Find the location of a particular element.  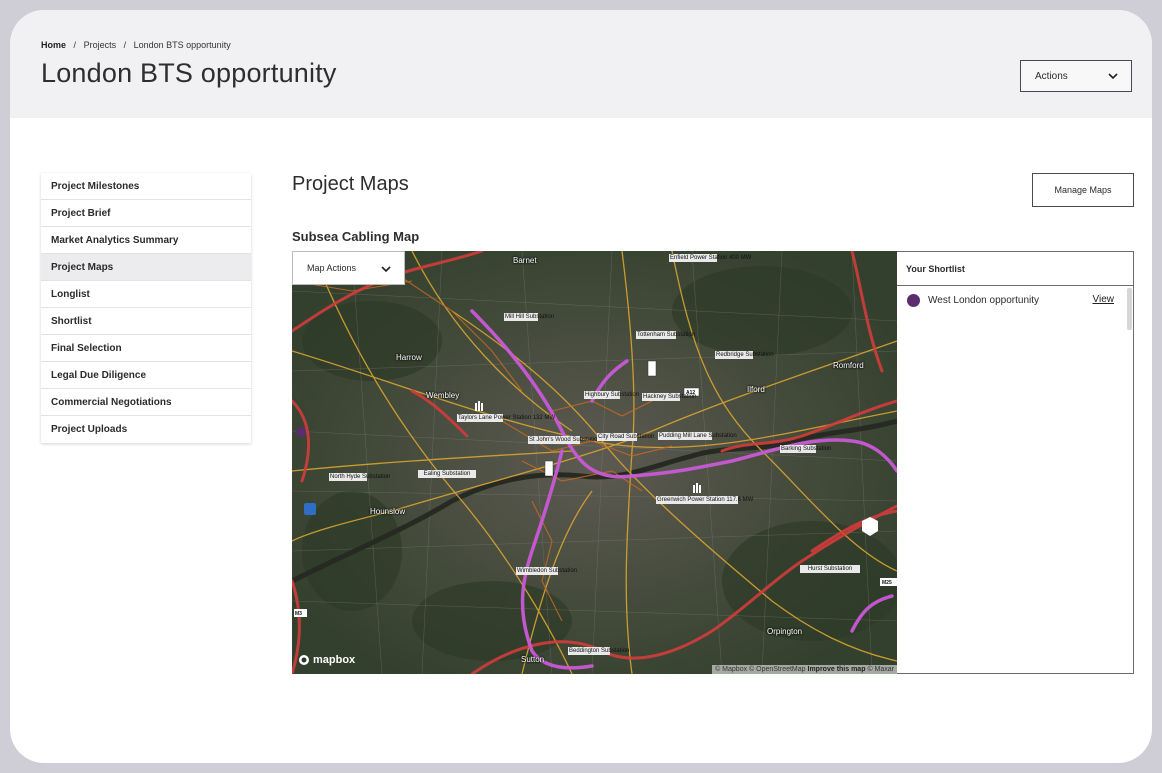

mapbox-logo-text: mapbox is located at coordinates (334, 660).